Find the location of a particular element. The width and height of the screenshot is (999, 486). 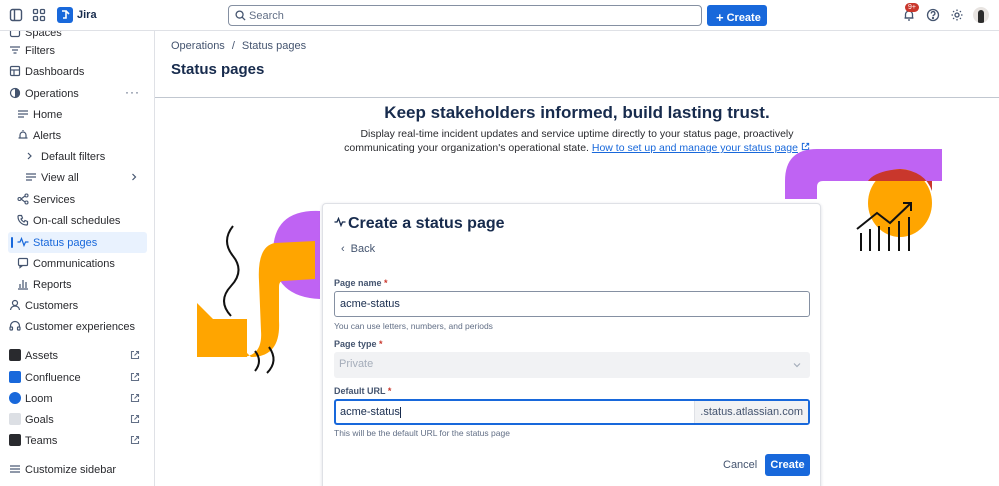

notifications-badge: 9+ is located at coordinates (912, 7).